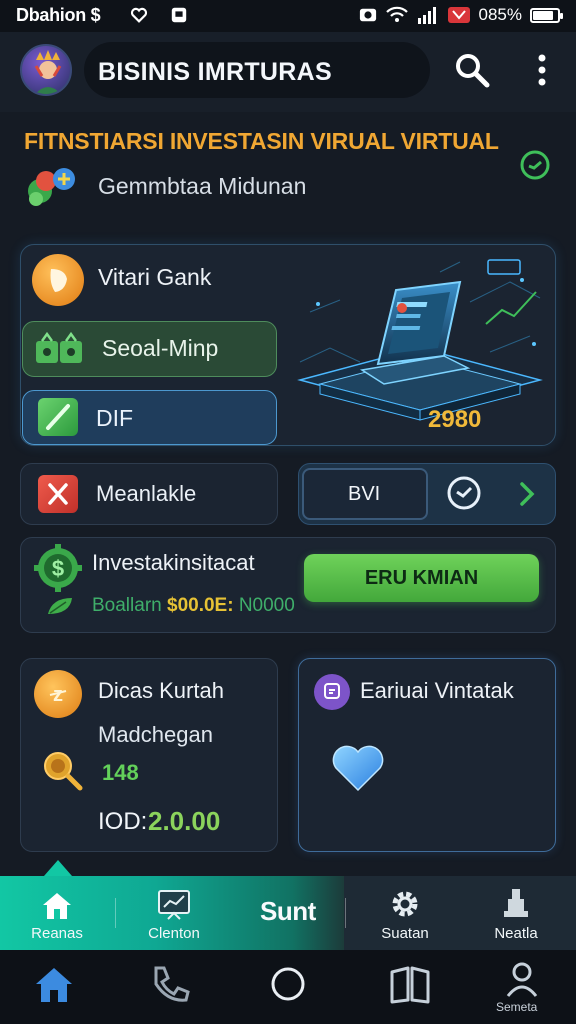 Image resolution: width=576 pixels, height=1024 pixels. I want to click on gear-icon, so click(405, 904).